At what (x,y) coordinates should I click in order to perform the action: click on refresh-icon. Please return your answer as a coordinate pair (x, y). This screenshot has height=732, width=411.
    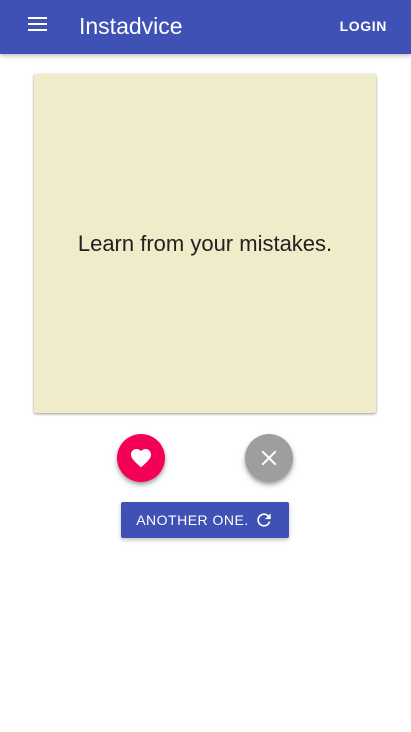
    Looking at the image, I should click on (264, 520).